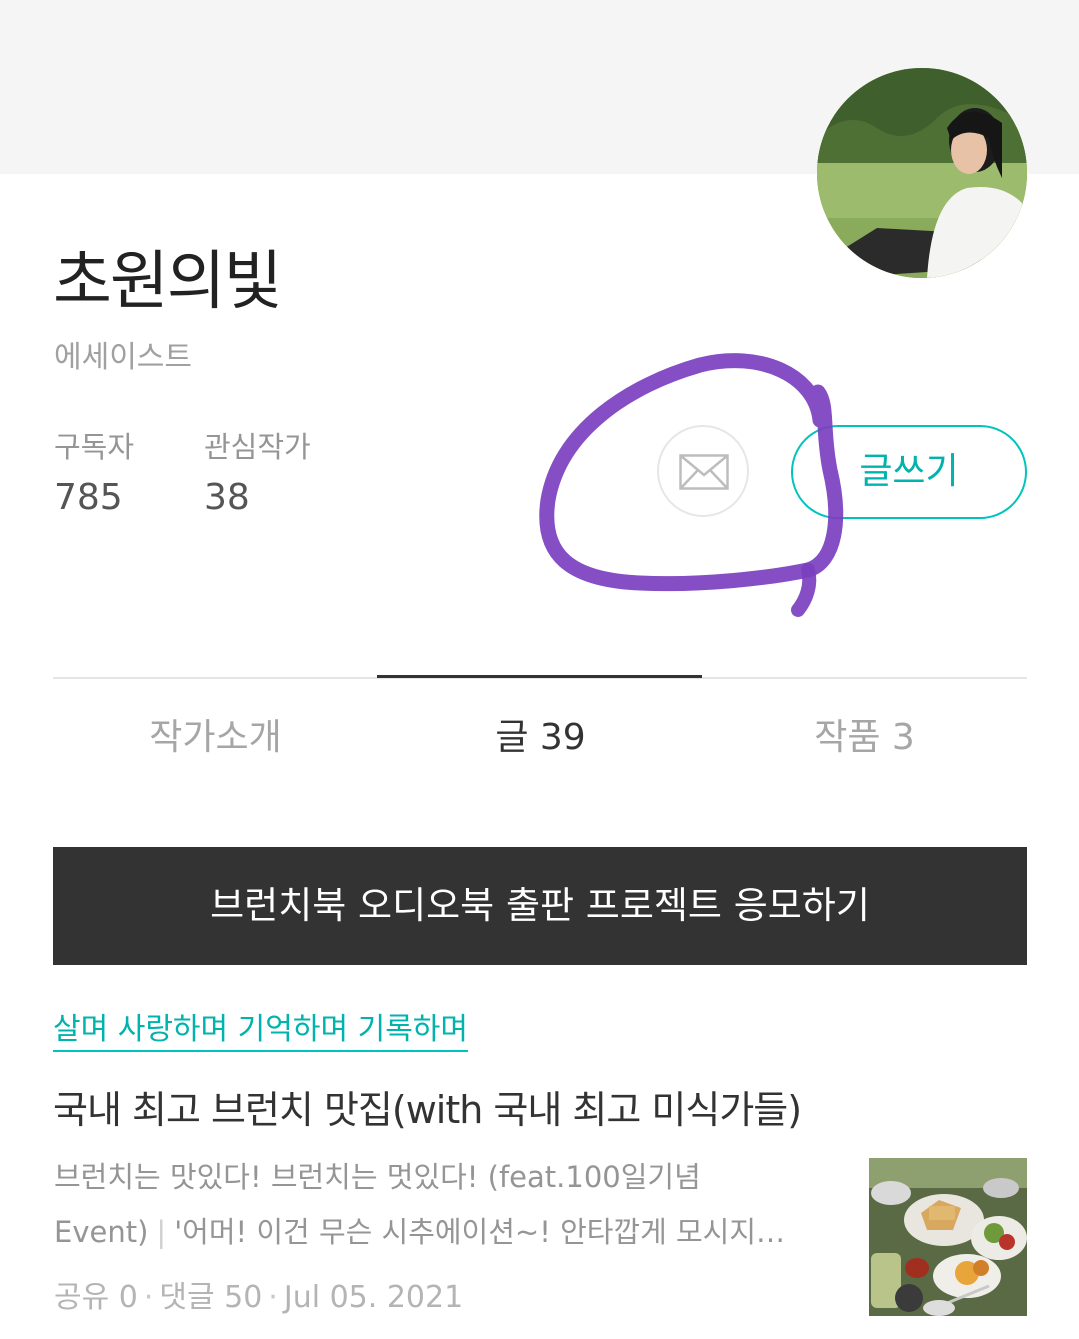 This screenshot has width=1079, height=1339. I want to click on tab-active-indicator, so click(539, 676).